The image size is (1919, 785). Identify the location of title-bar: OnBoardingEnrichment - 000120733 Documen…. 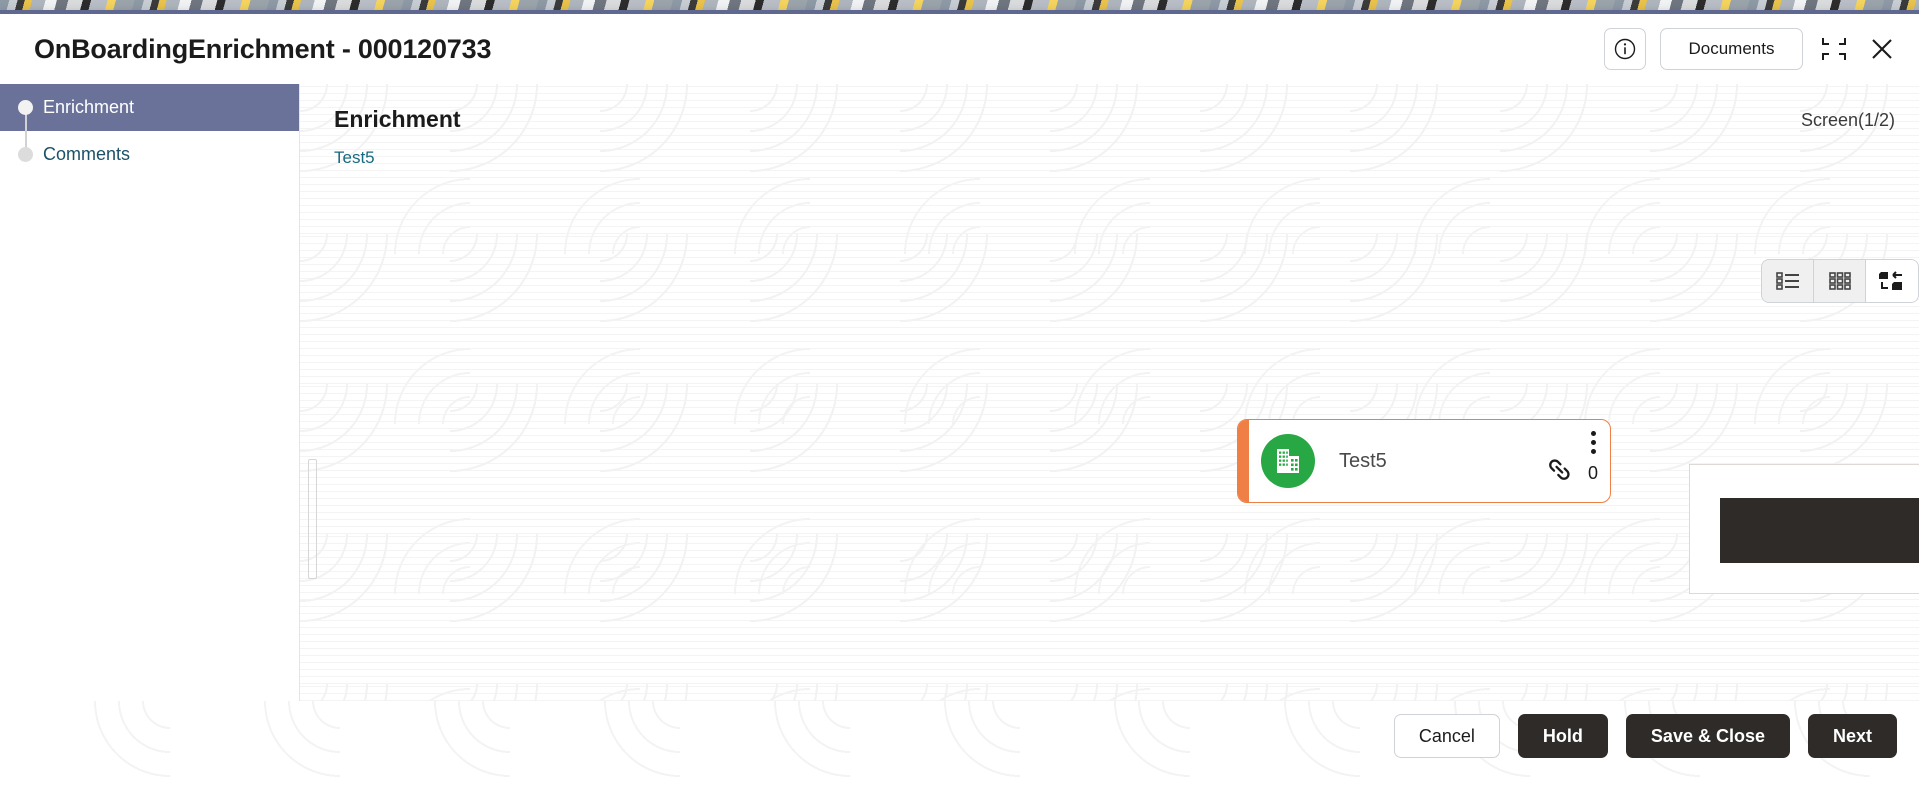
(959, 49).